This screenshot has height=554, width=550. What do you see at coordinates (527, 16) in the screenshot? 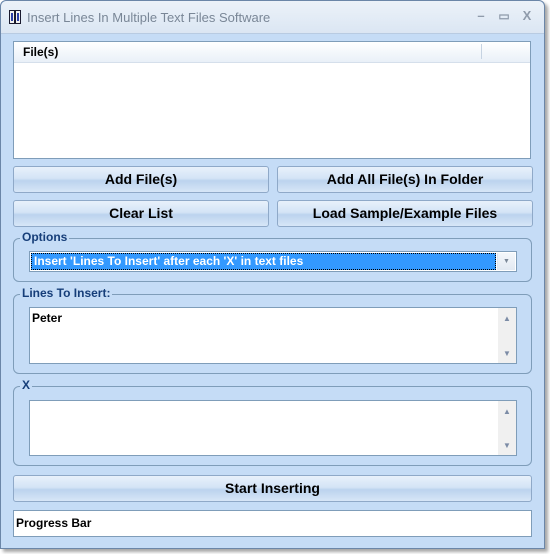
I see `close-button: X` at bounding box center [527, 16].